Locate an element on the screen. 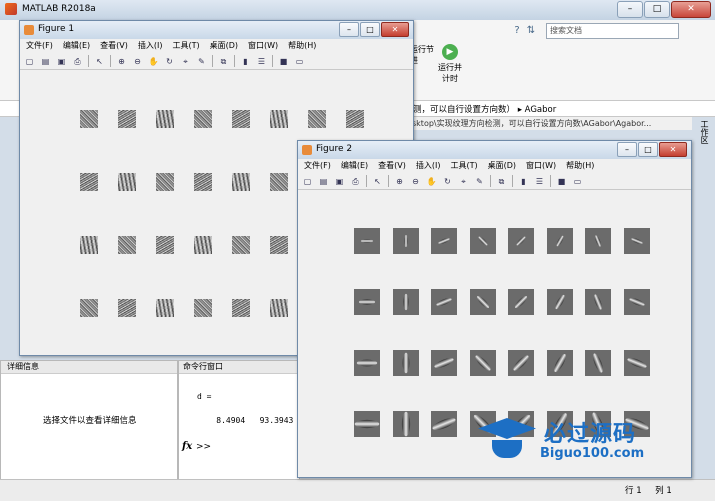 The height and width of the screenshot is (501, 715). search-input: 搜索文档 is located at coordinates (612, 31).